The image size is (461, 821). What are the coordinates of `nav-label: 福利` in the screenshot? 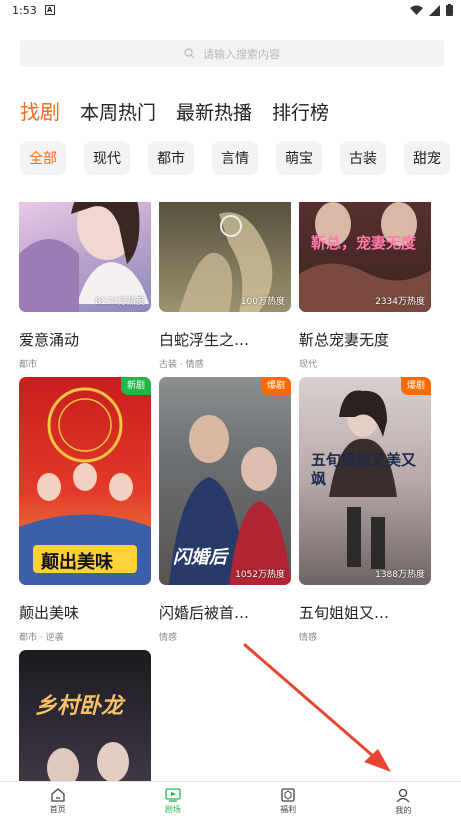 It's located at (288, 809).